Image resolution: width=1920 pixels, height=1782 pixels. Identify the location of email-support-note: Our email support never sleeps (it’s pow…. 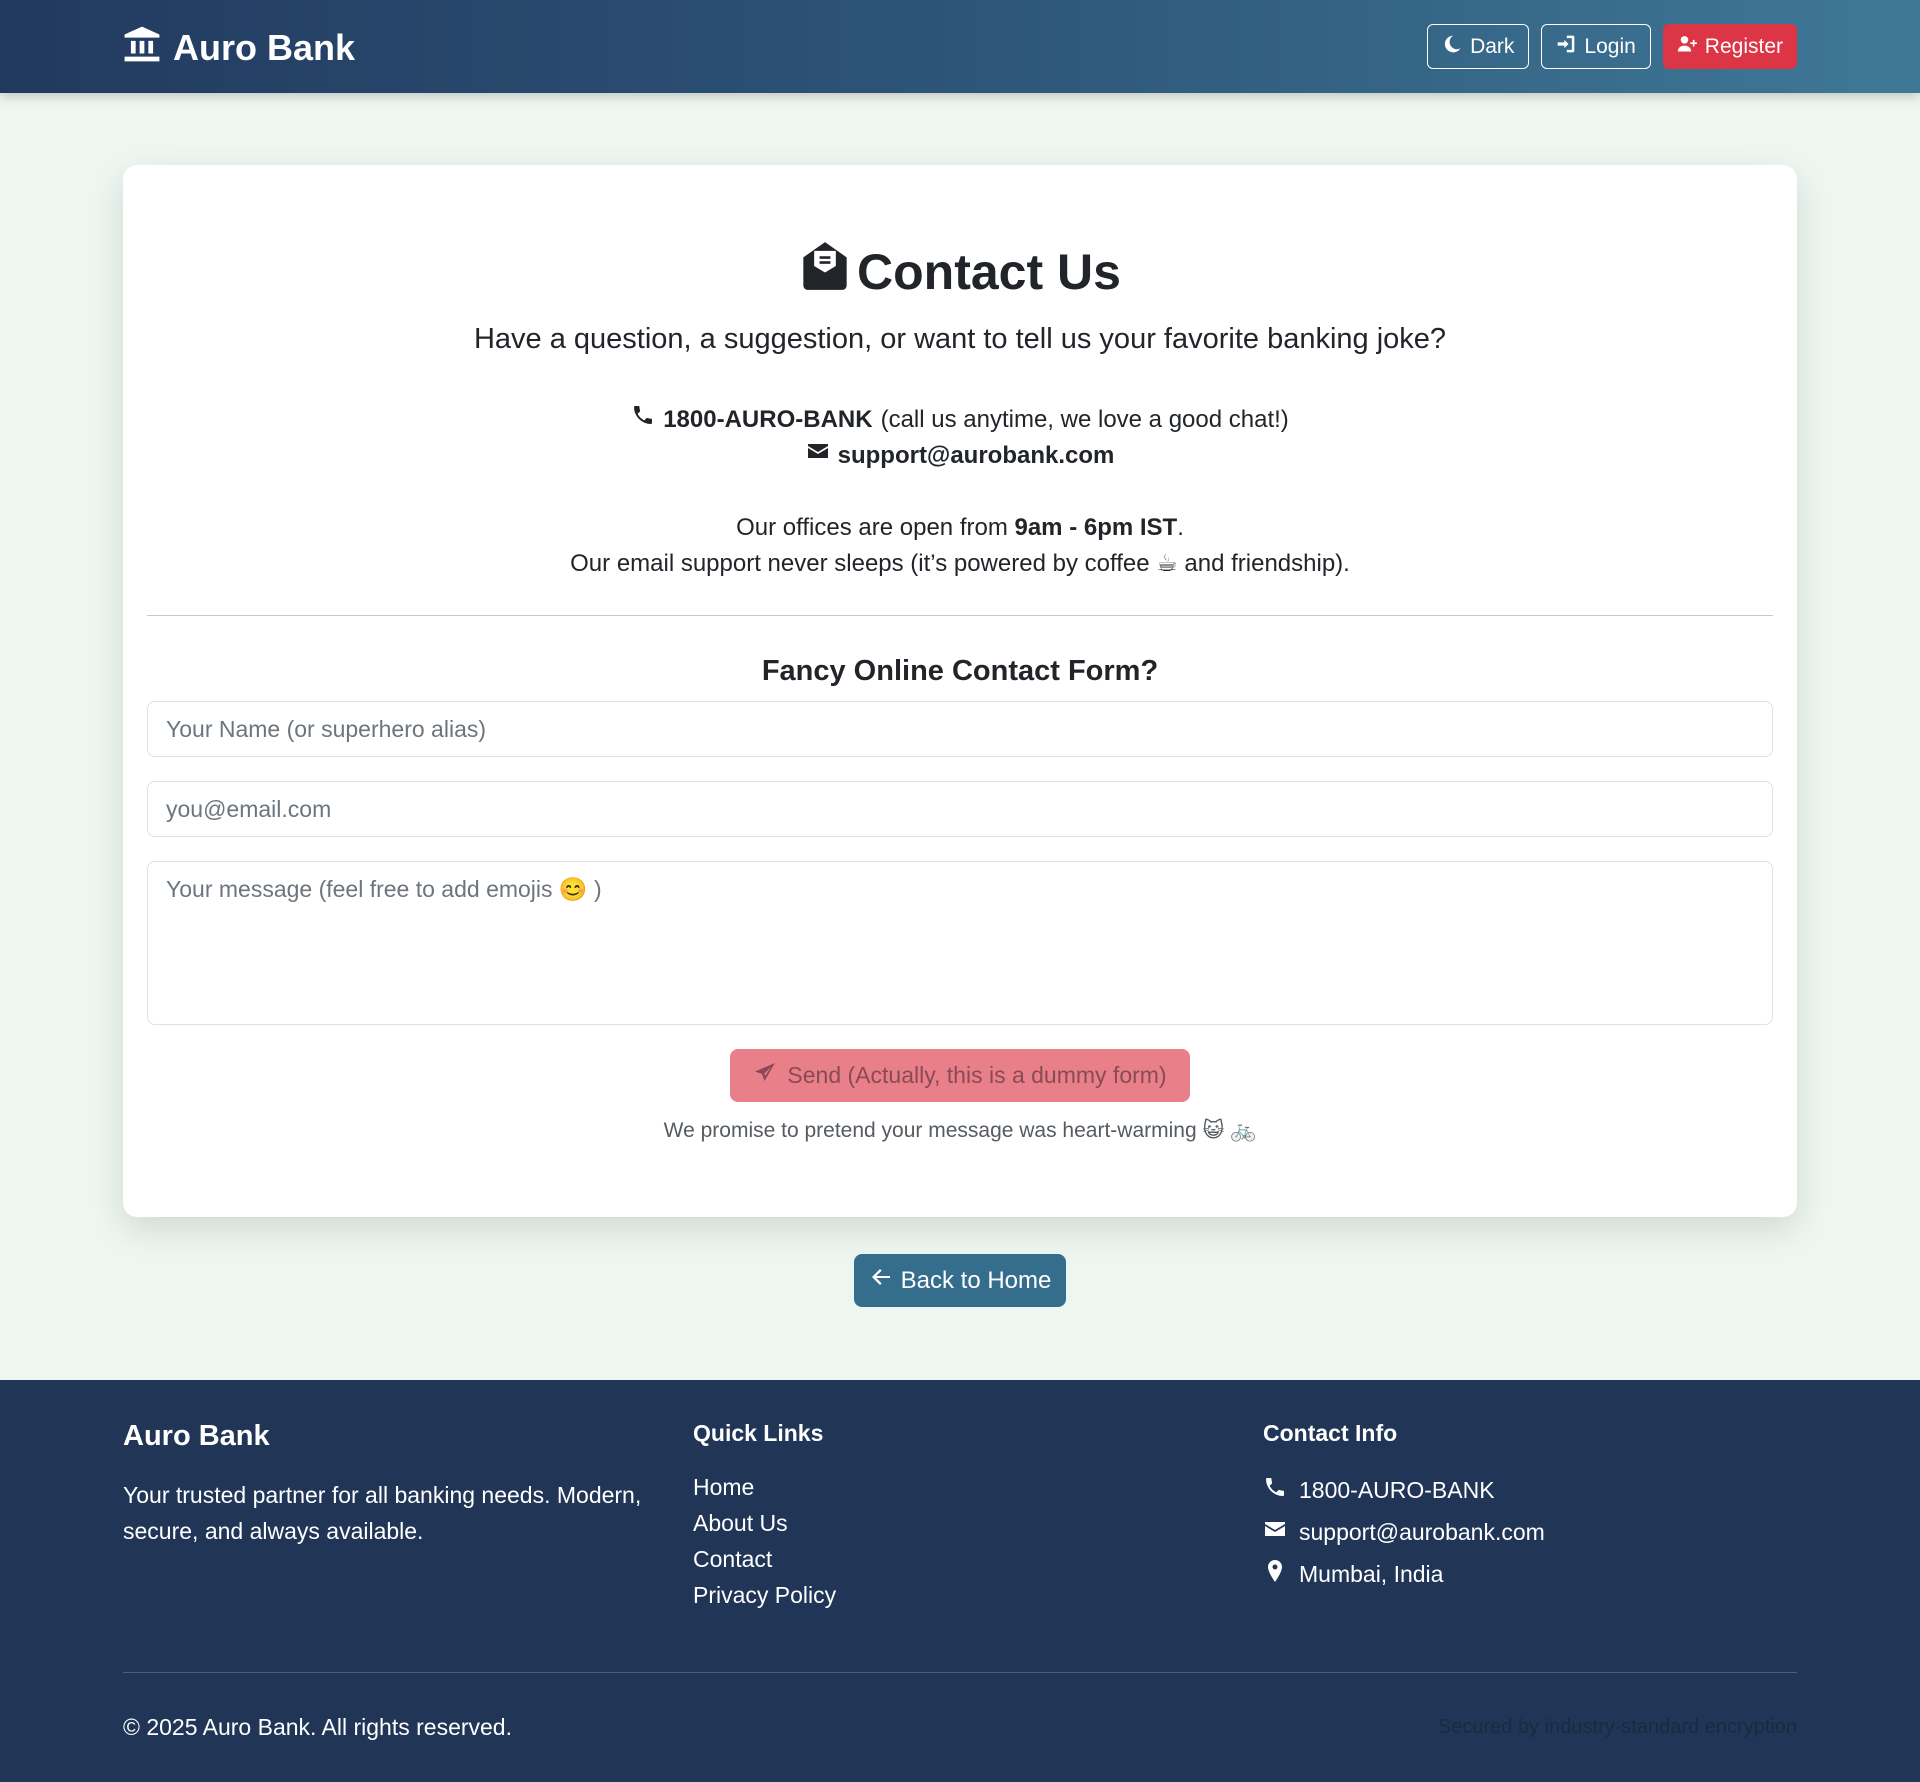
(960, 563).